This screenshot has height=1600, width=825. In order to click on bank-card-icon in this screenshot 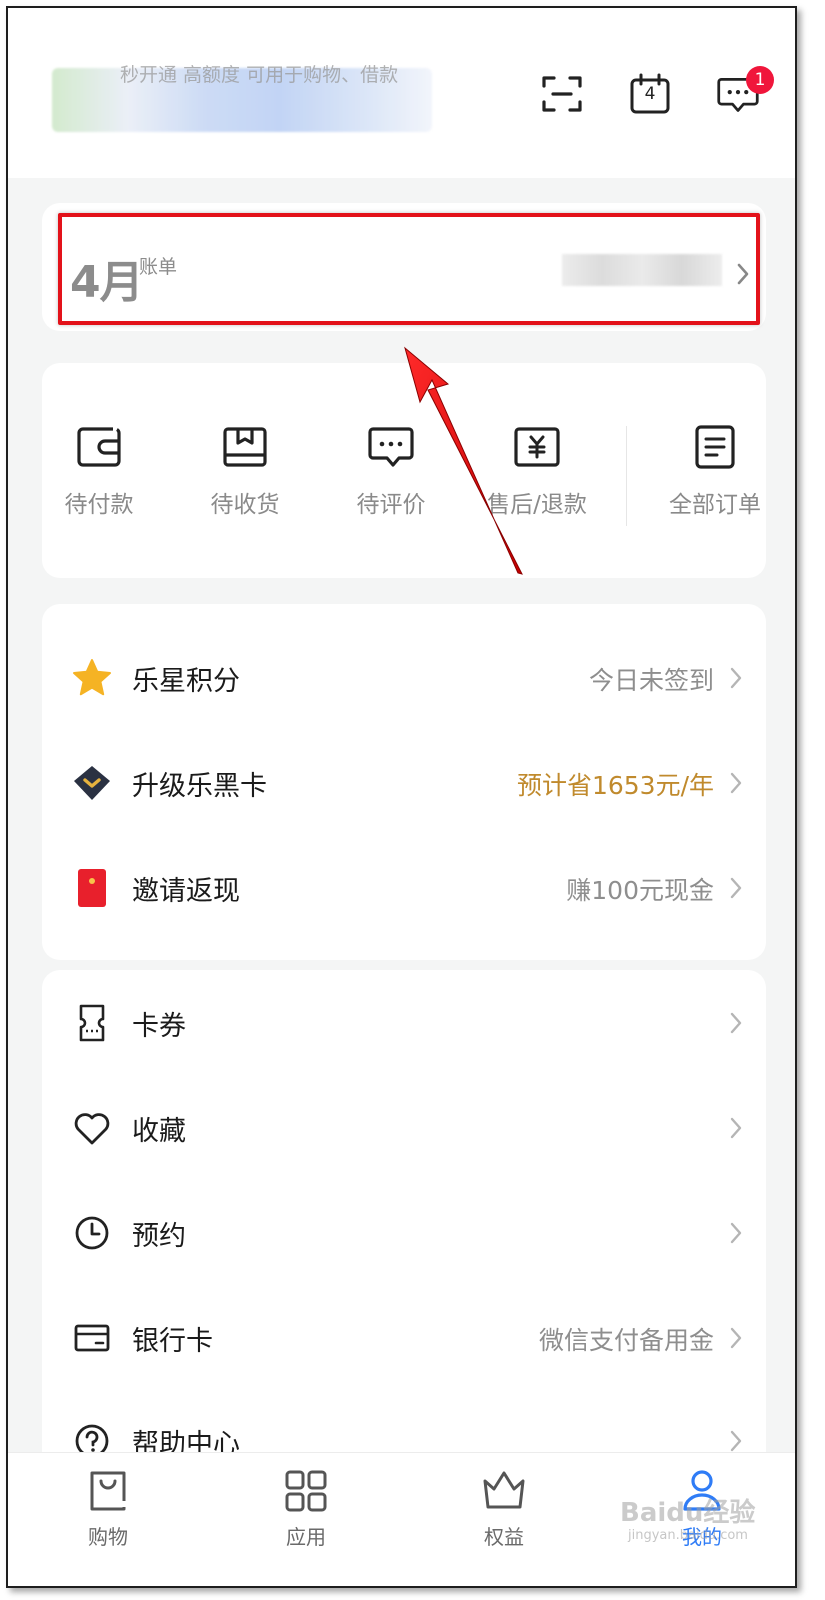, I will do `click(92, 1338)`.